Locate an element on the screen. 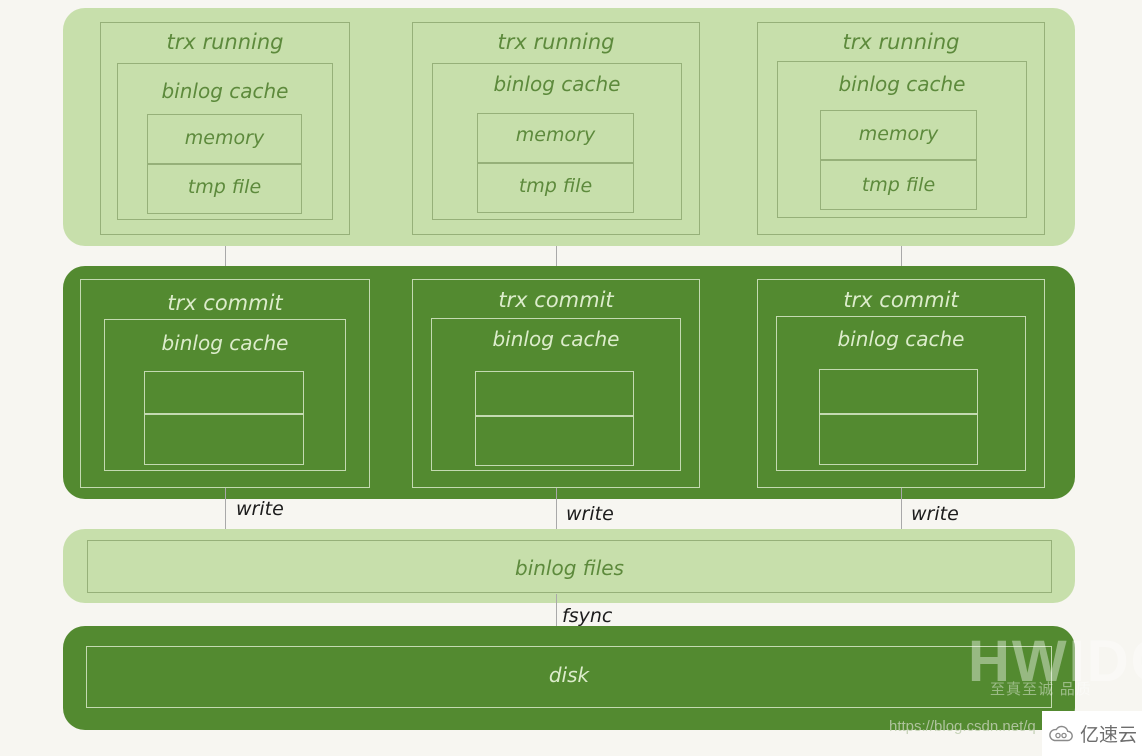 Image resolution: width=1142 pixels, height=756 pixels. binlog-files-box is located at coordinates (569, 566).